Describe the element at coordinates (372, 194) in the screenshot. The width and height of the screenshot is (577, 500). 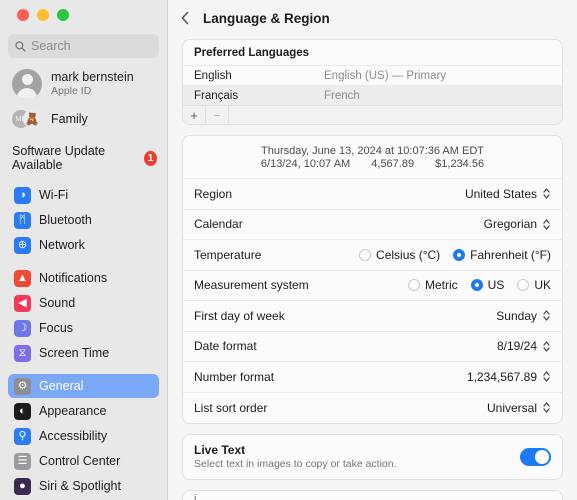
I see `row-region: Region United States` at that location.